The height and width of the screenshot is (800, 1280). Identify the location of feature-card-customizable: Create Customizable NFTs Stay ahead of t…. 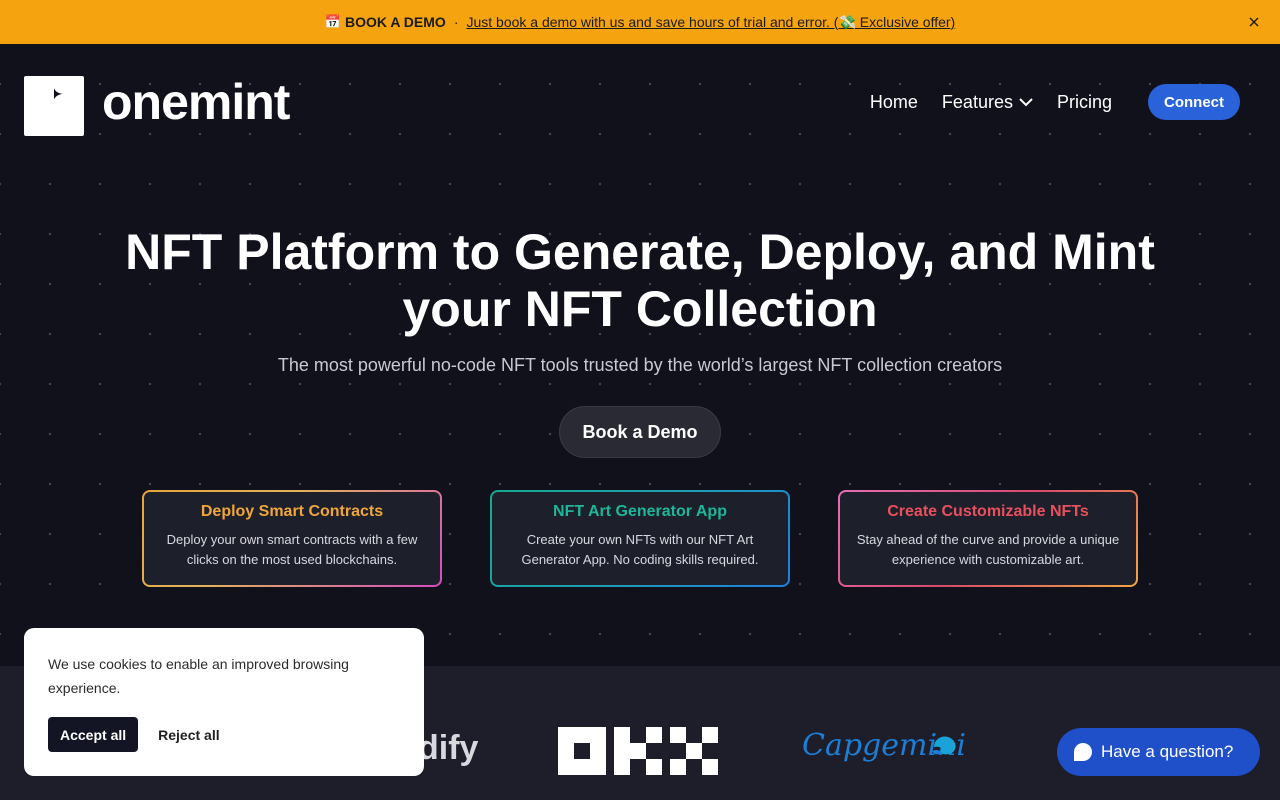
(988, 538).